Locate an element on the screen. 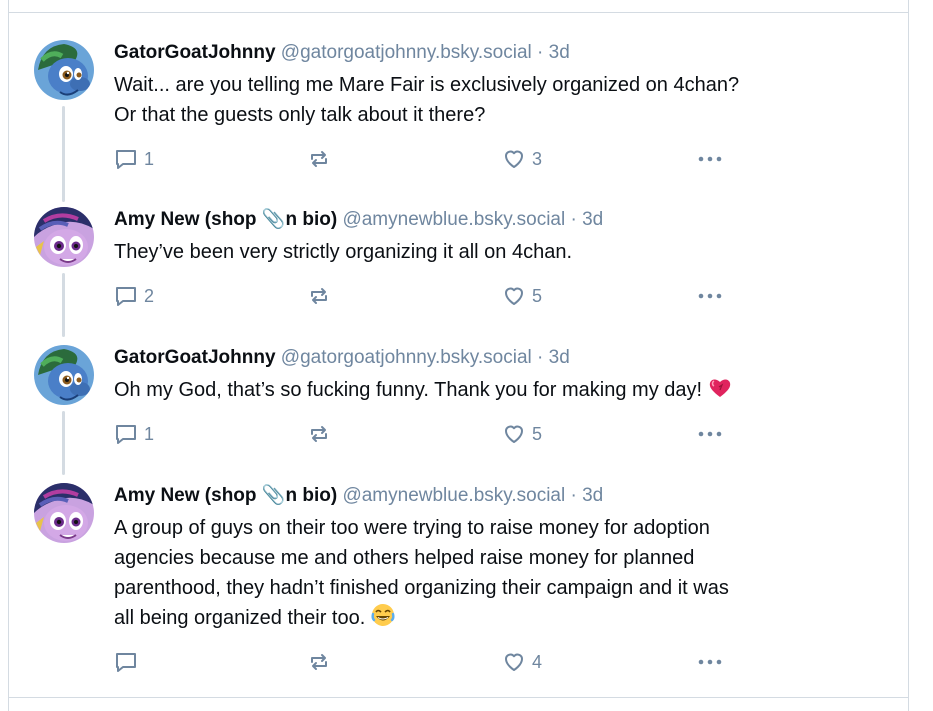 This screenshot has width=933, height=711. top-divider is located at coordinates (458, 12).